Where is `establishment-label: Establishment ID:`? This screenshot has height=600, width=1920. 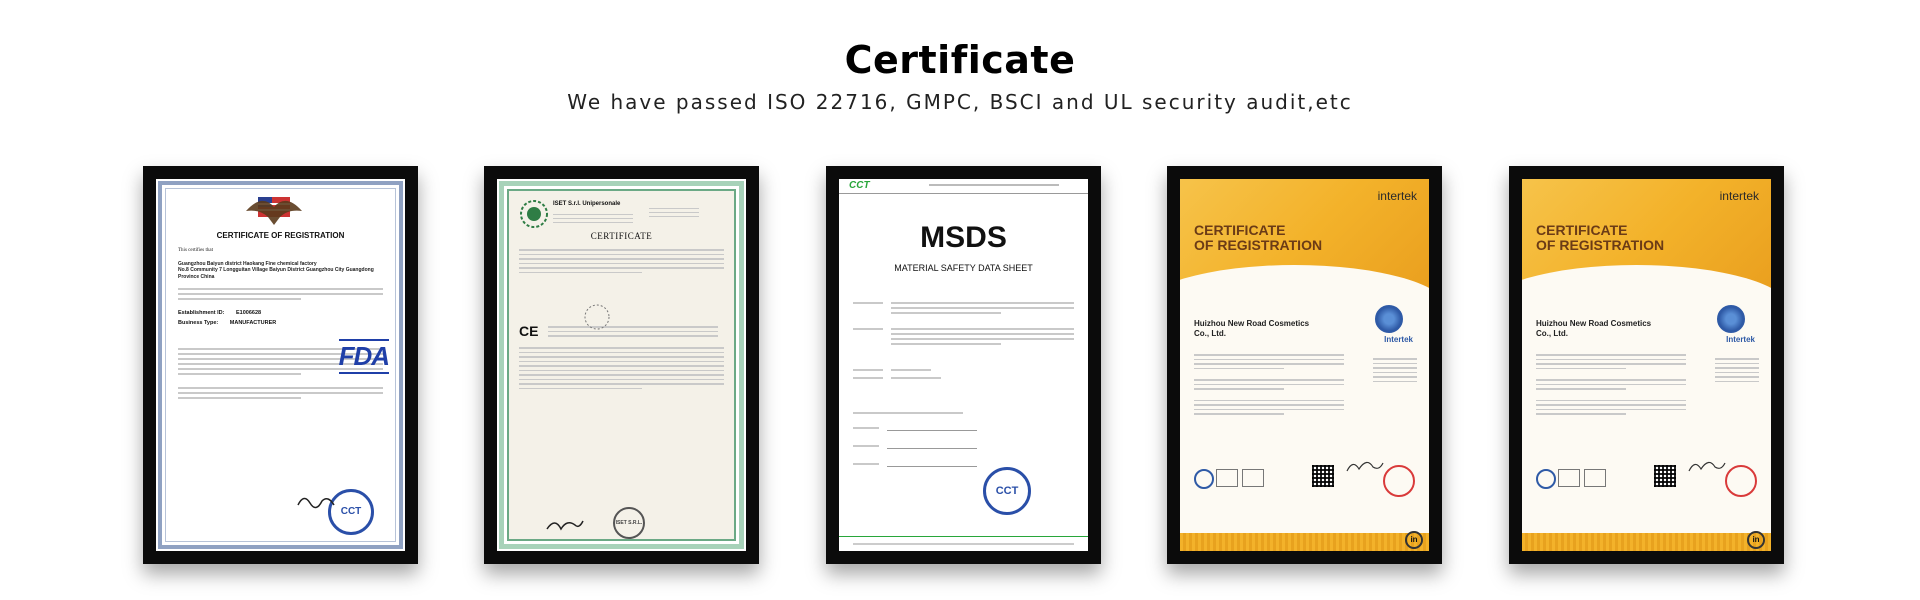 establishment-label: Establishment ID: is located at coordinates (201, 313).